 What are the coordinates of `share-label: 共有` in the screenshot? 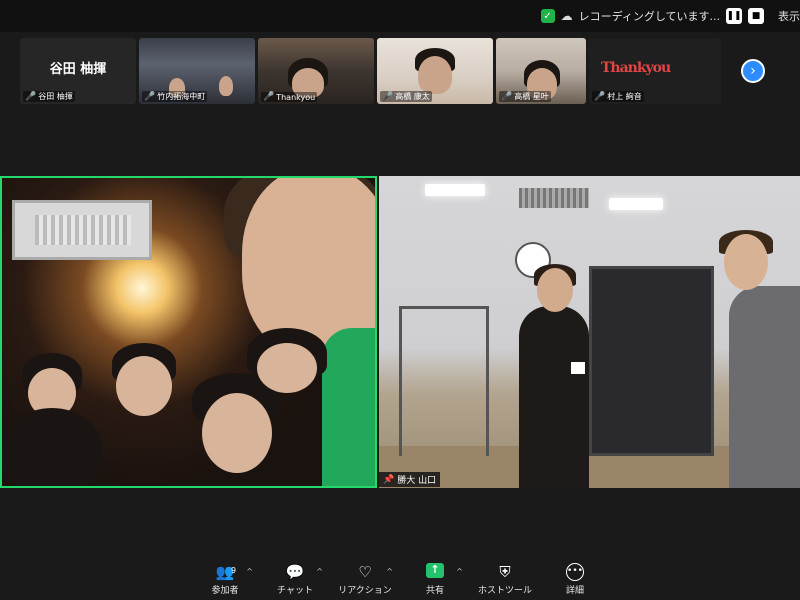 It's located at (434, 590).